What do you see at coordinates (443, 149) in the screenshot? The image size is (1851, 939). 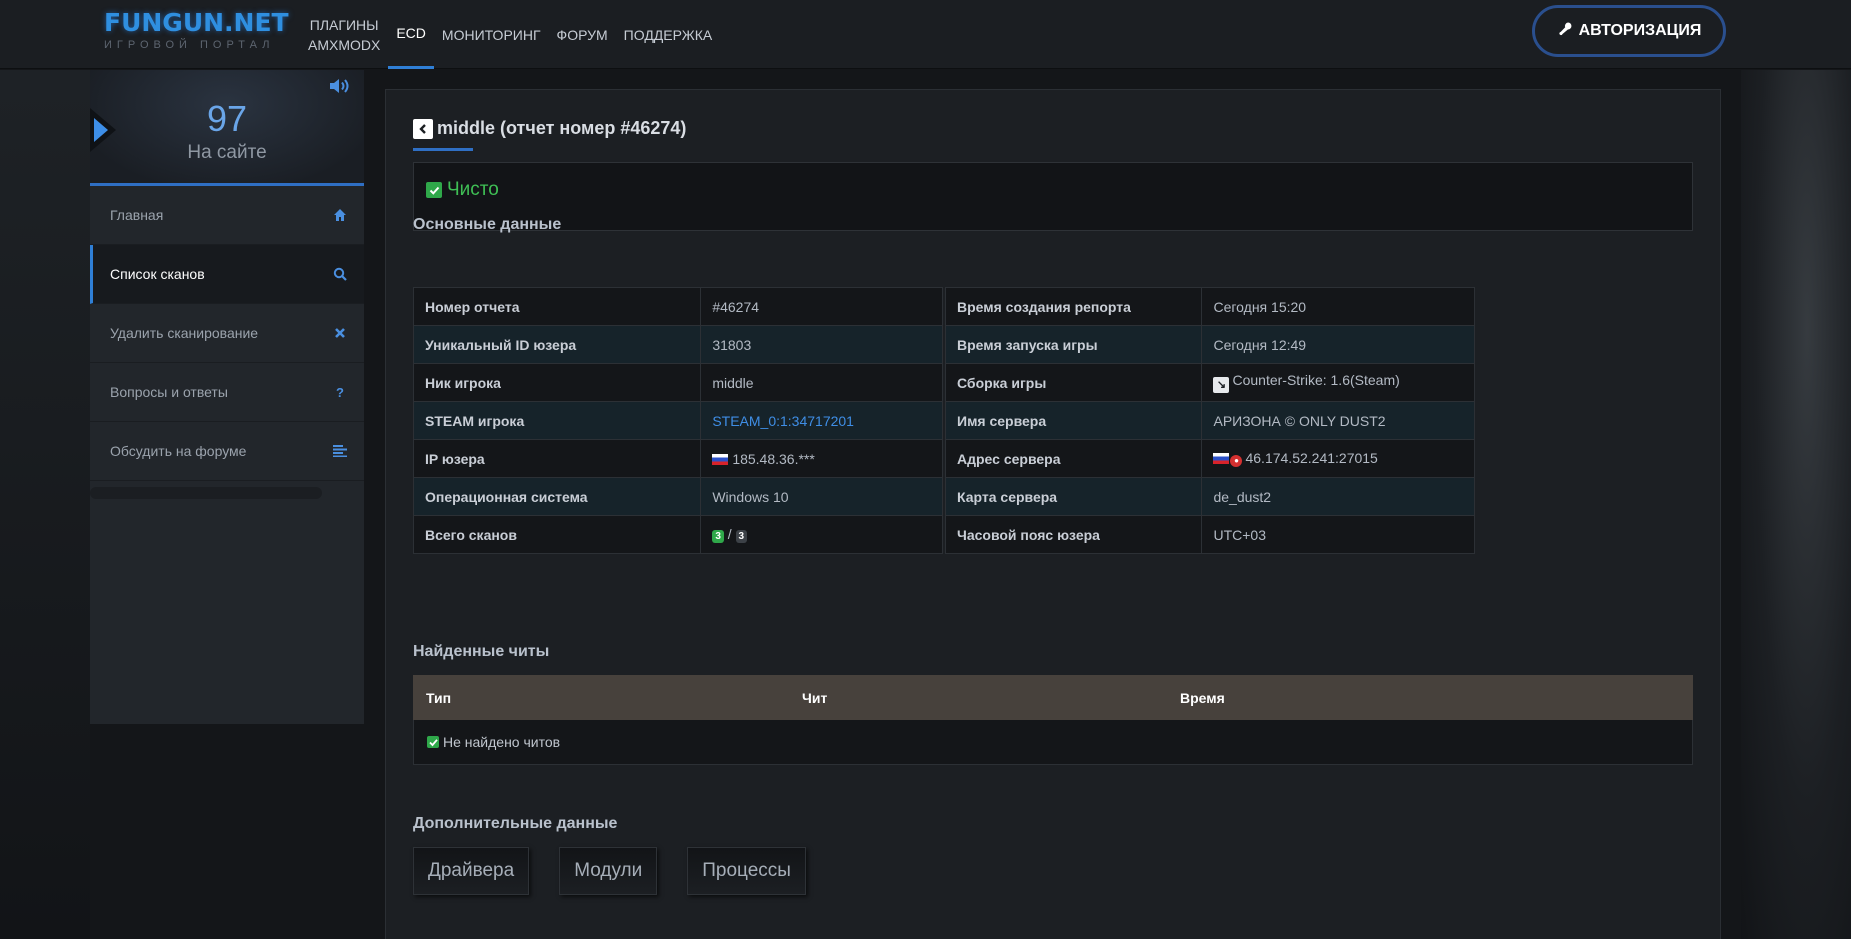 I see `title-underline` at bounding box center [443, 149].